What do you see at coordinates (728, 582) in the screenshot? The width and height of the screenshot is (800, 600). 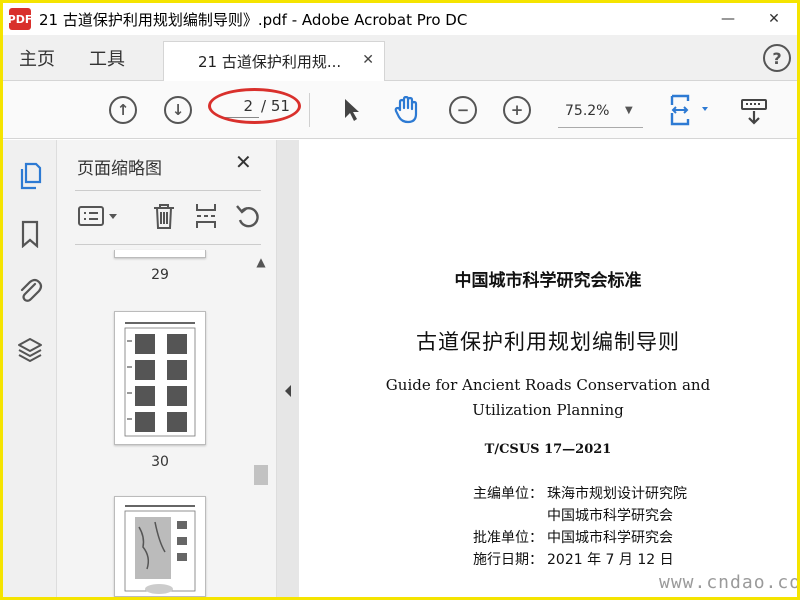 I see `watermark: www.cndao.com` at bounding box center [728, 582].